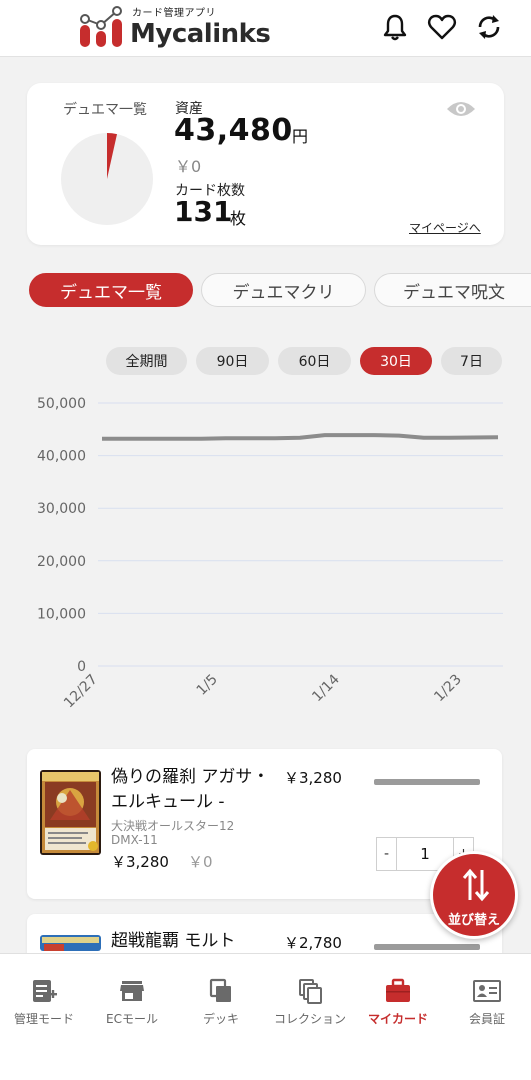 The height and width of the screenshot is (1080, 531). What do you see at coordinates (140, 862) in the screenshot?
I see `card-subtotal: ￥3,280` at bounding box center [140, 862].